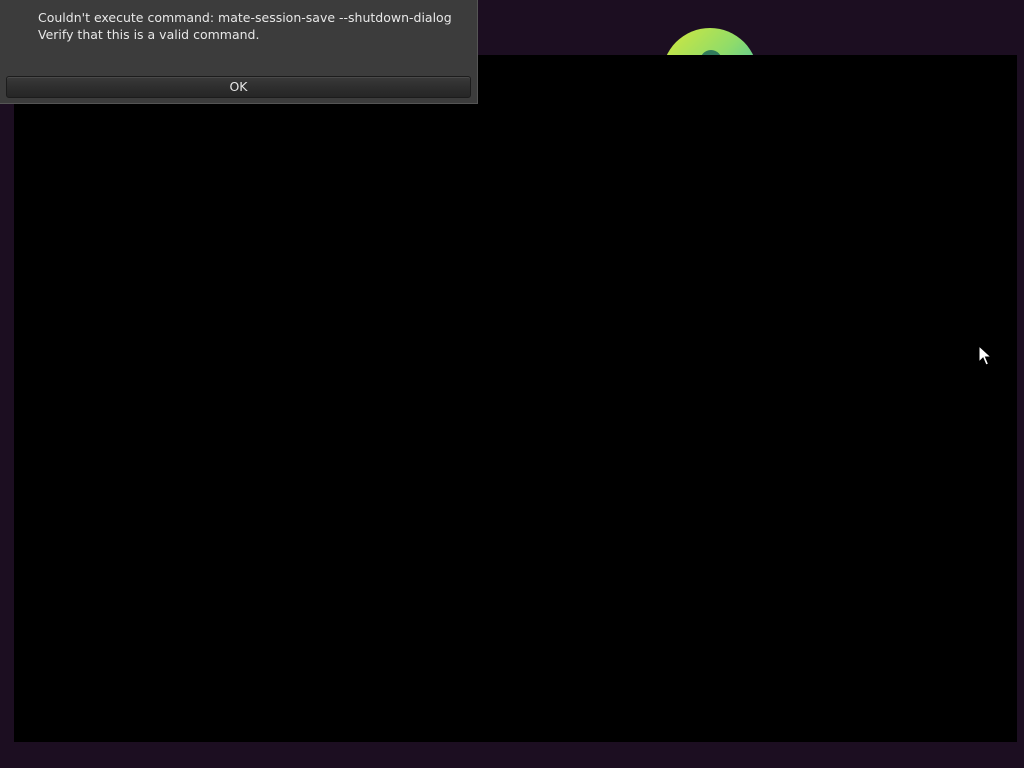  Describe the element at coordinates (149, 34) in the screenshot. I see `error-hint-line: Verify that this is a valid command.` at that location.